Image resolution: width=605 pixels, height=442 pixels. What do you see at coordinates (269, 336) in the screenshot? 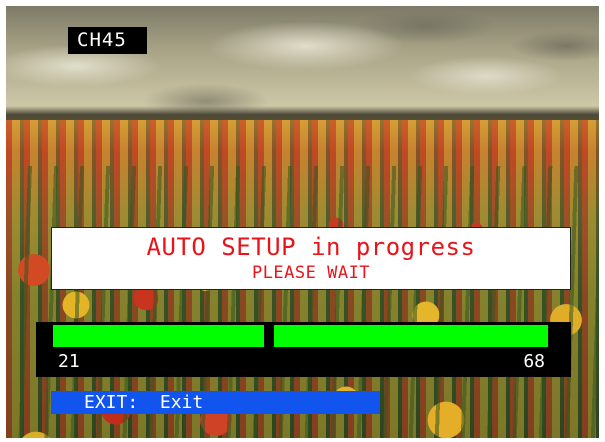
I see `progress-bar-divider` at bounding box center [269, 336].